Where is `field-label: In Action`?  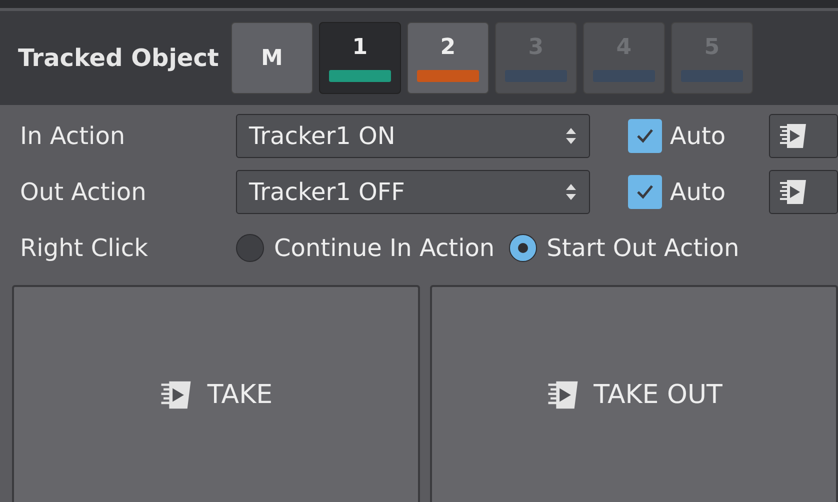
field-label: In Action is located at coordinates (73, 136).